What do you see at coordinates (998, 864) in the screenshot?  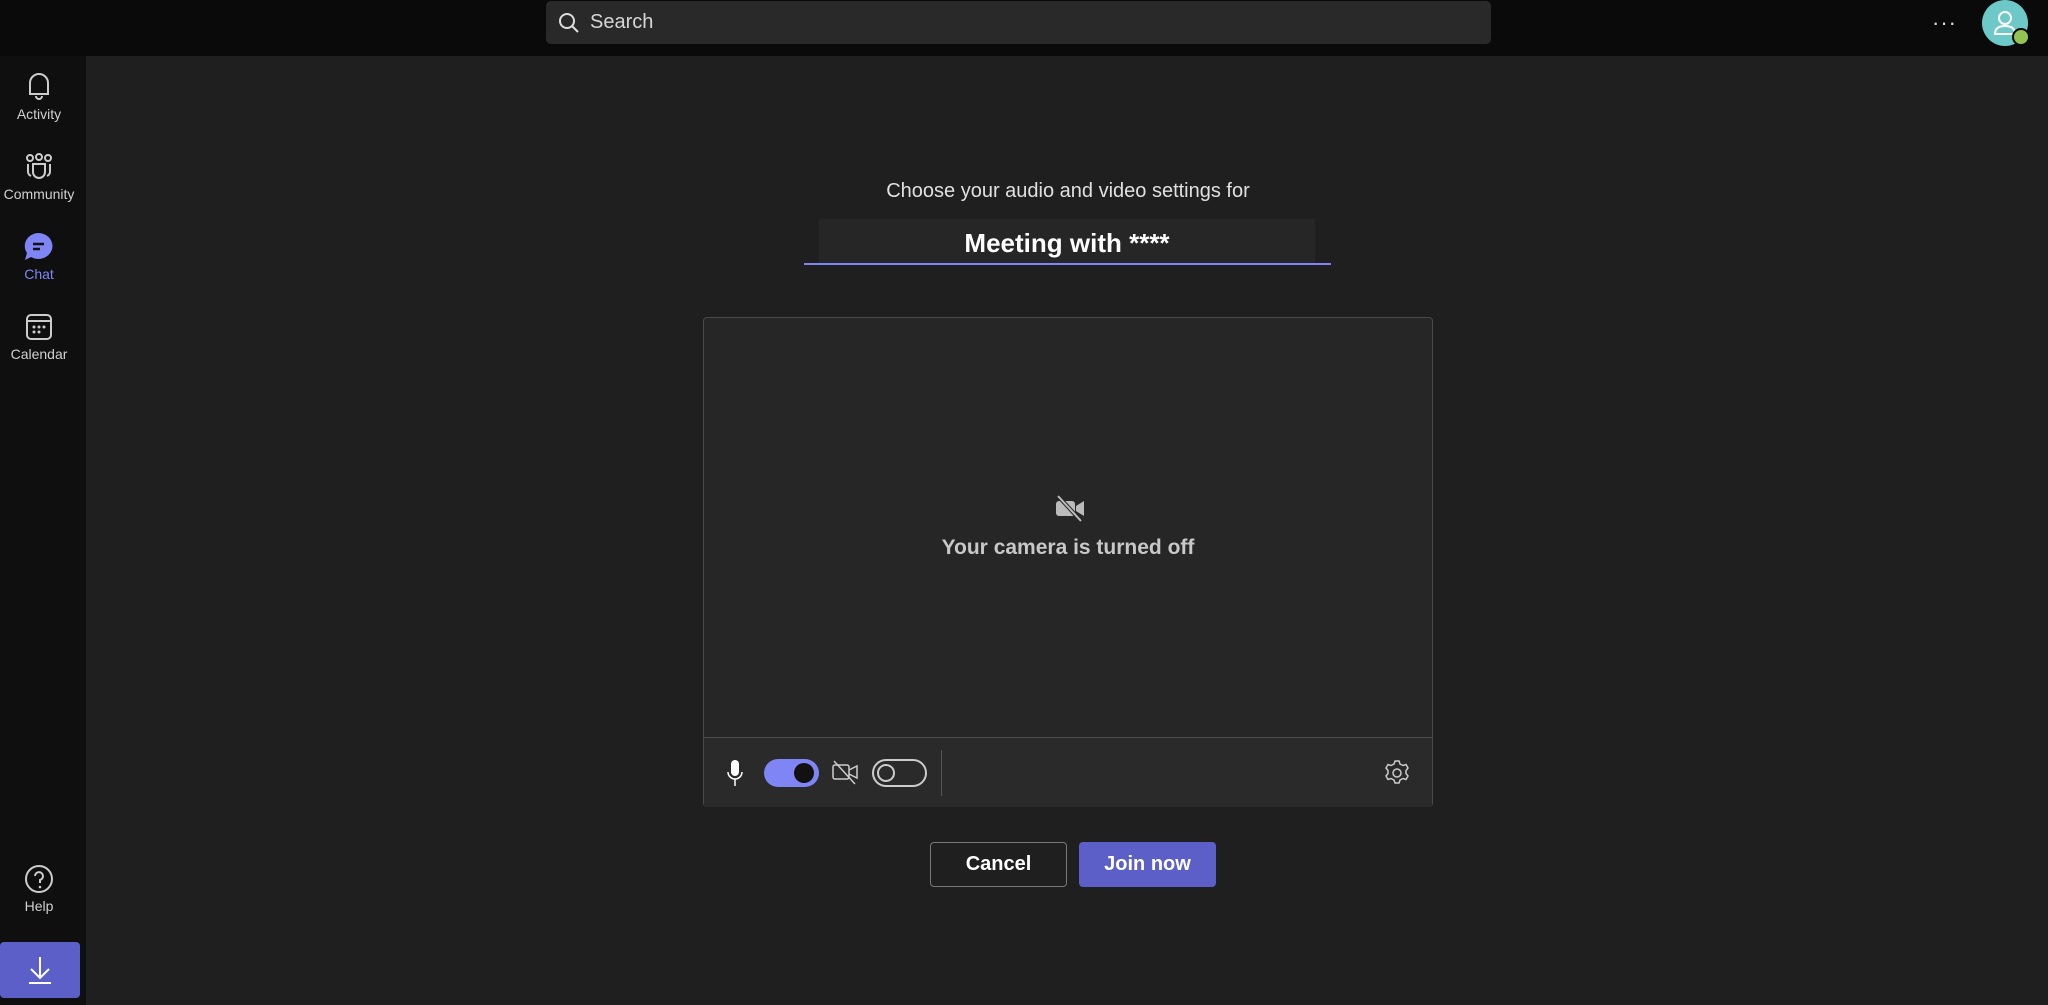 I see `cancel-button: Cancel` at bounding box center [998, 864].